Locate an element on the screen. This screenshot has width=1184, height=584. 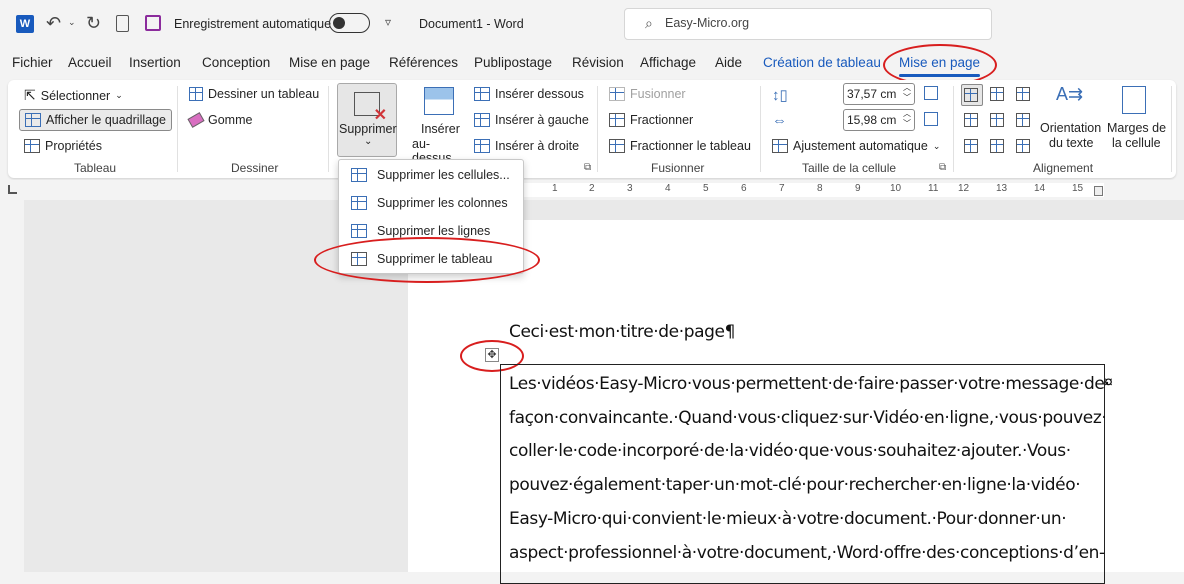
align-top-center-button is located at coordinates (997, 95).